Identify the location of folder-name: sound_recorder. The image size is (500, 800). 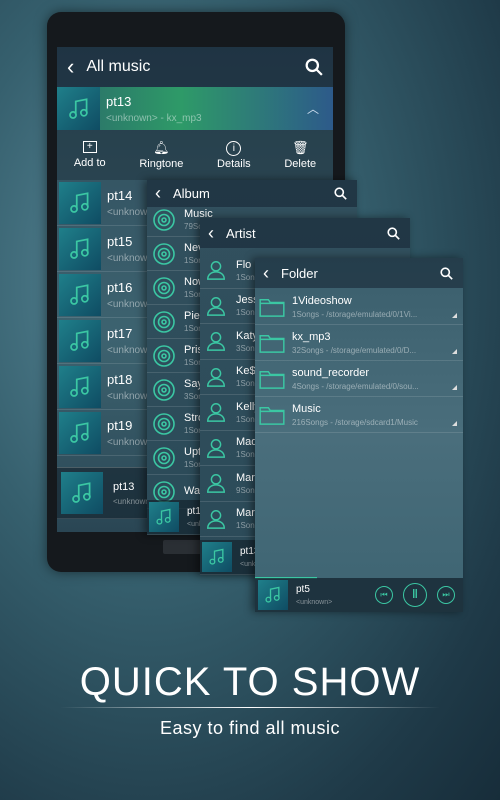
(331, 372).